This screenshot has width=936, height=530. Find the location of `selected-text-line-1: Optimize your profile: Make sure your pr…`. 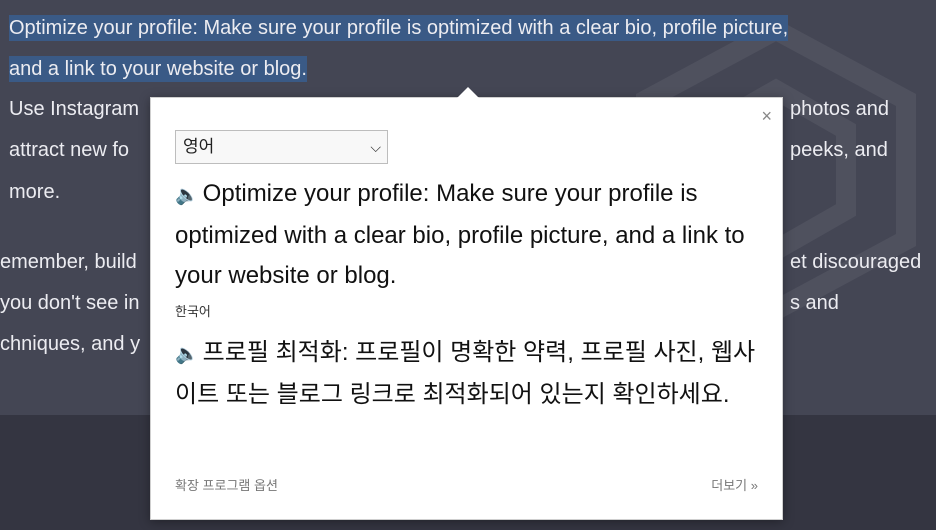

selected-text-line-1: Optimize your profile: Make sure your pr… is located at coordinates (399, 28).